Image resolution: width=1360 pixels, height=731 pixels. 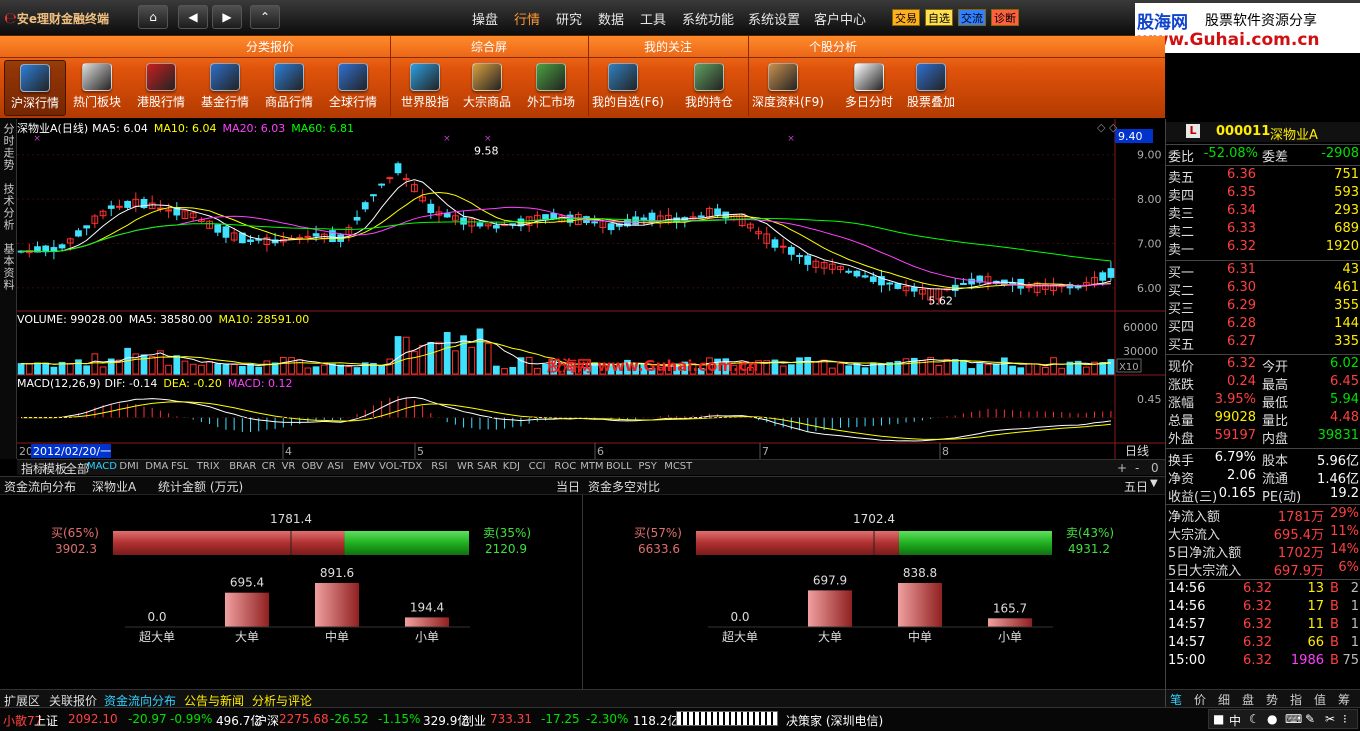 What do you see at coordinates (1218, 719) in the screenshot?
I see `tray-app-icon: ■` at bounding box center [1218, 719].